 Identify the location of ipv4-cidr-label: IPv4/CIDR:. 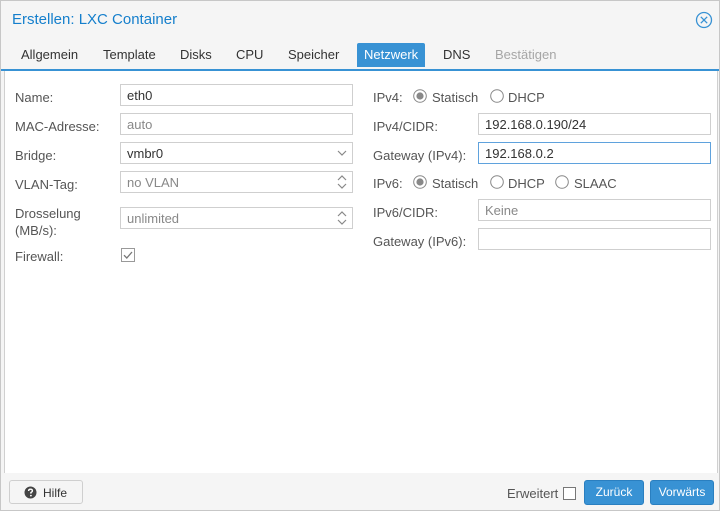
(406, 126).